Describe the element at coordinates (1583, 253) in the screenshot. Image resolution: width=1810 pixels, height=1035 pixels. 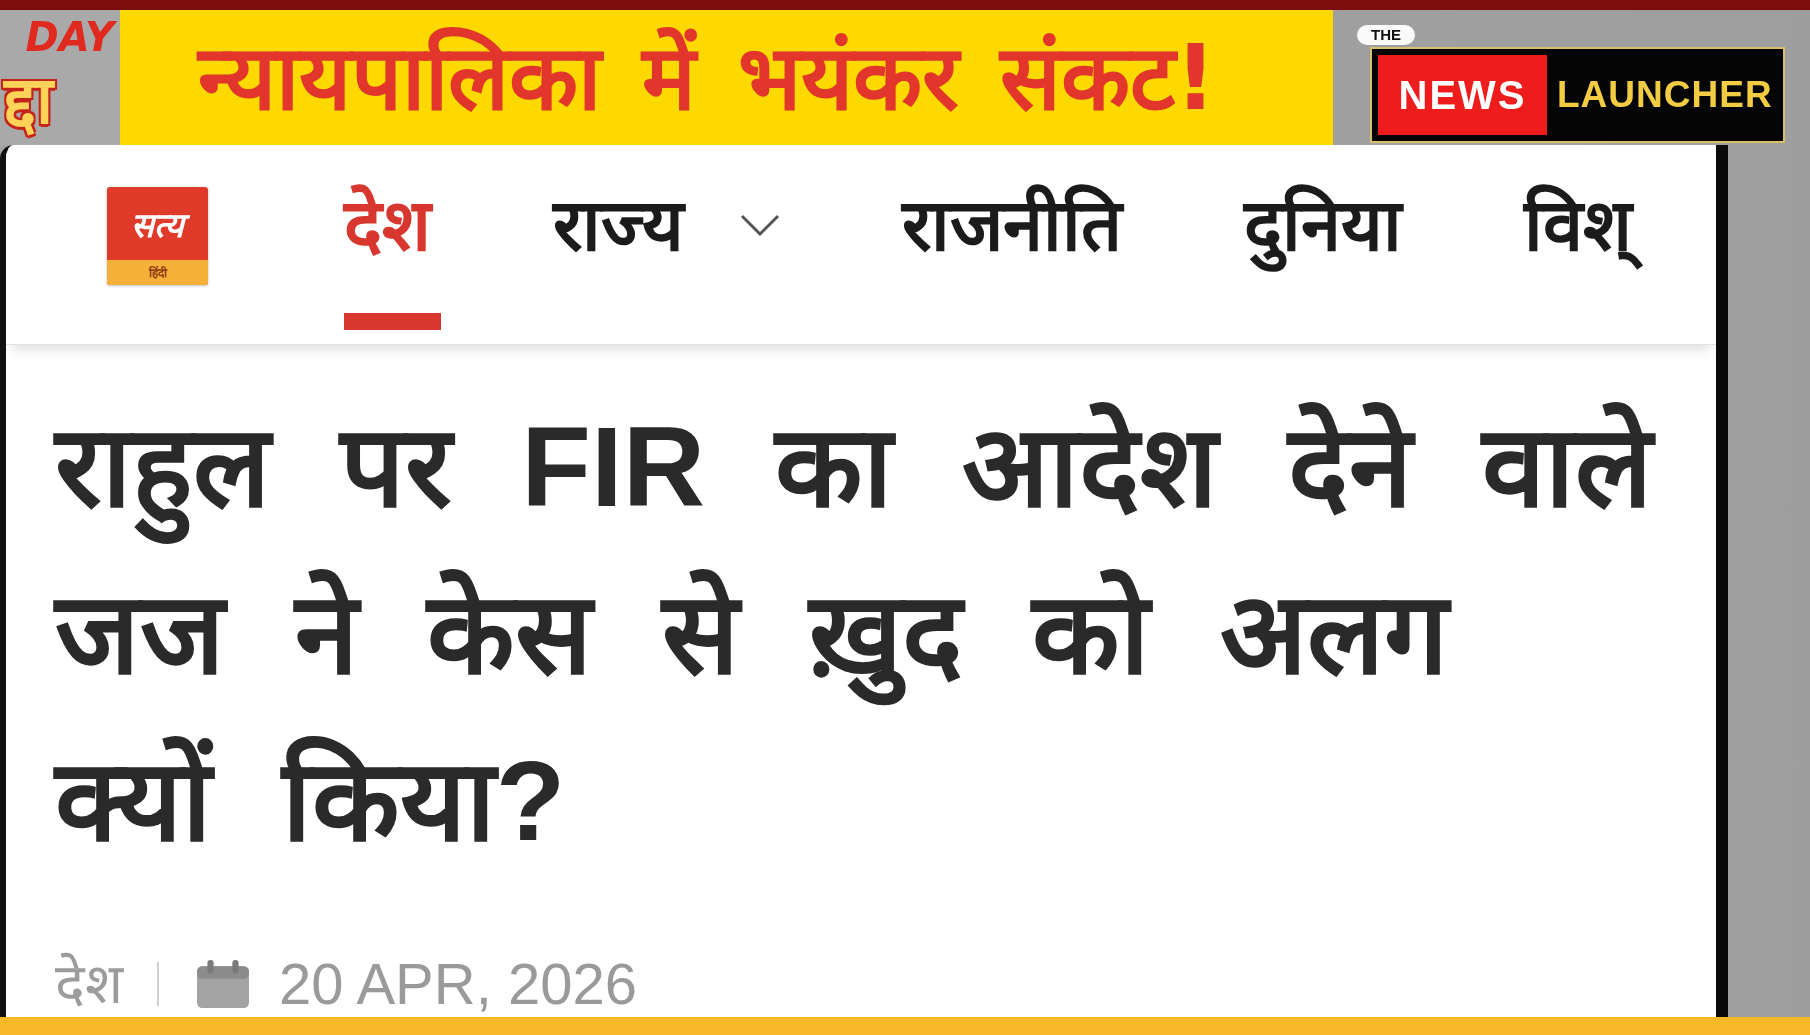
I see `nav-tab: विश्` at that location.